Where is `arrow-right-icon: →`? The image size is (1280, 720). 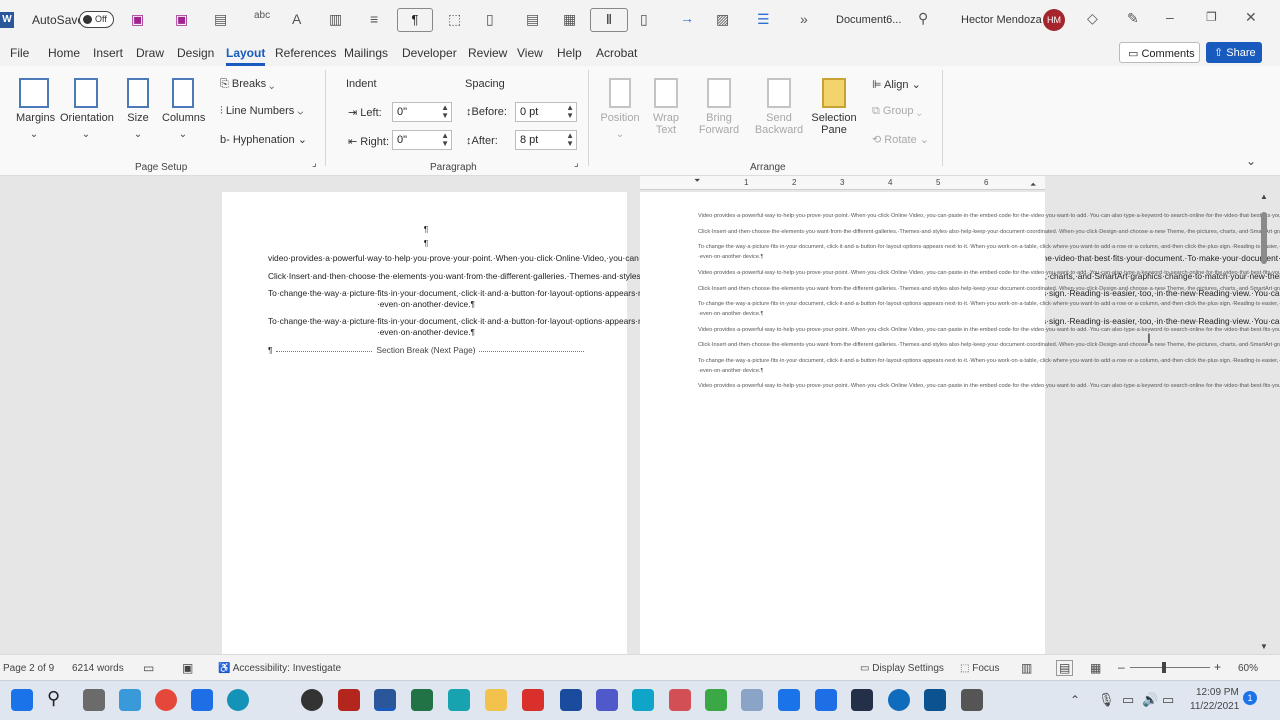 arrow-right-icon: → is located at coordinates (687, 18).